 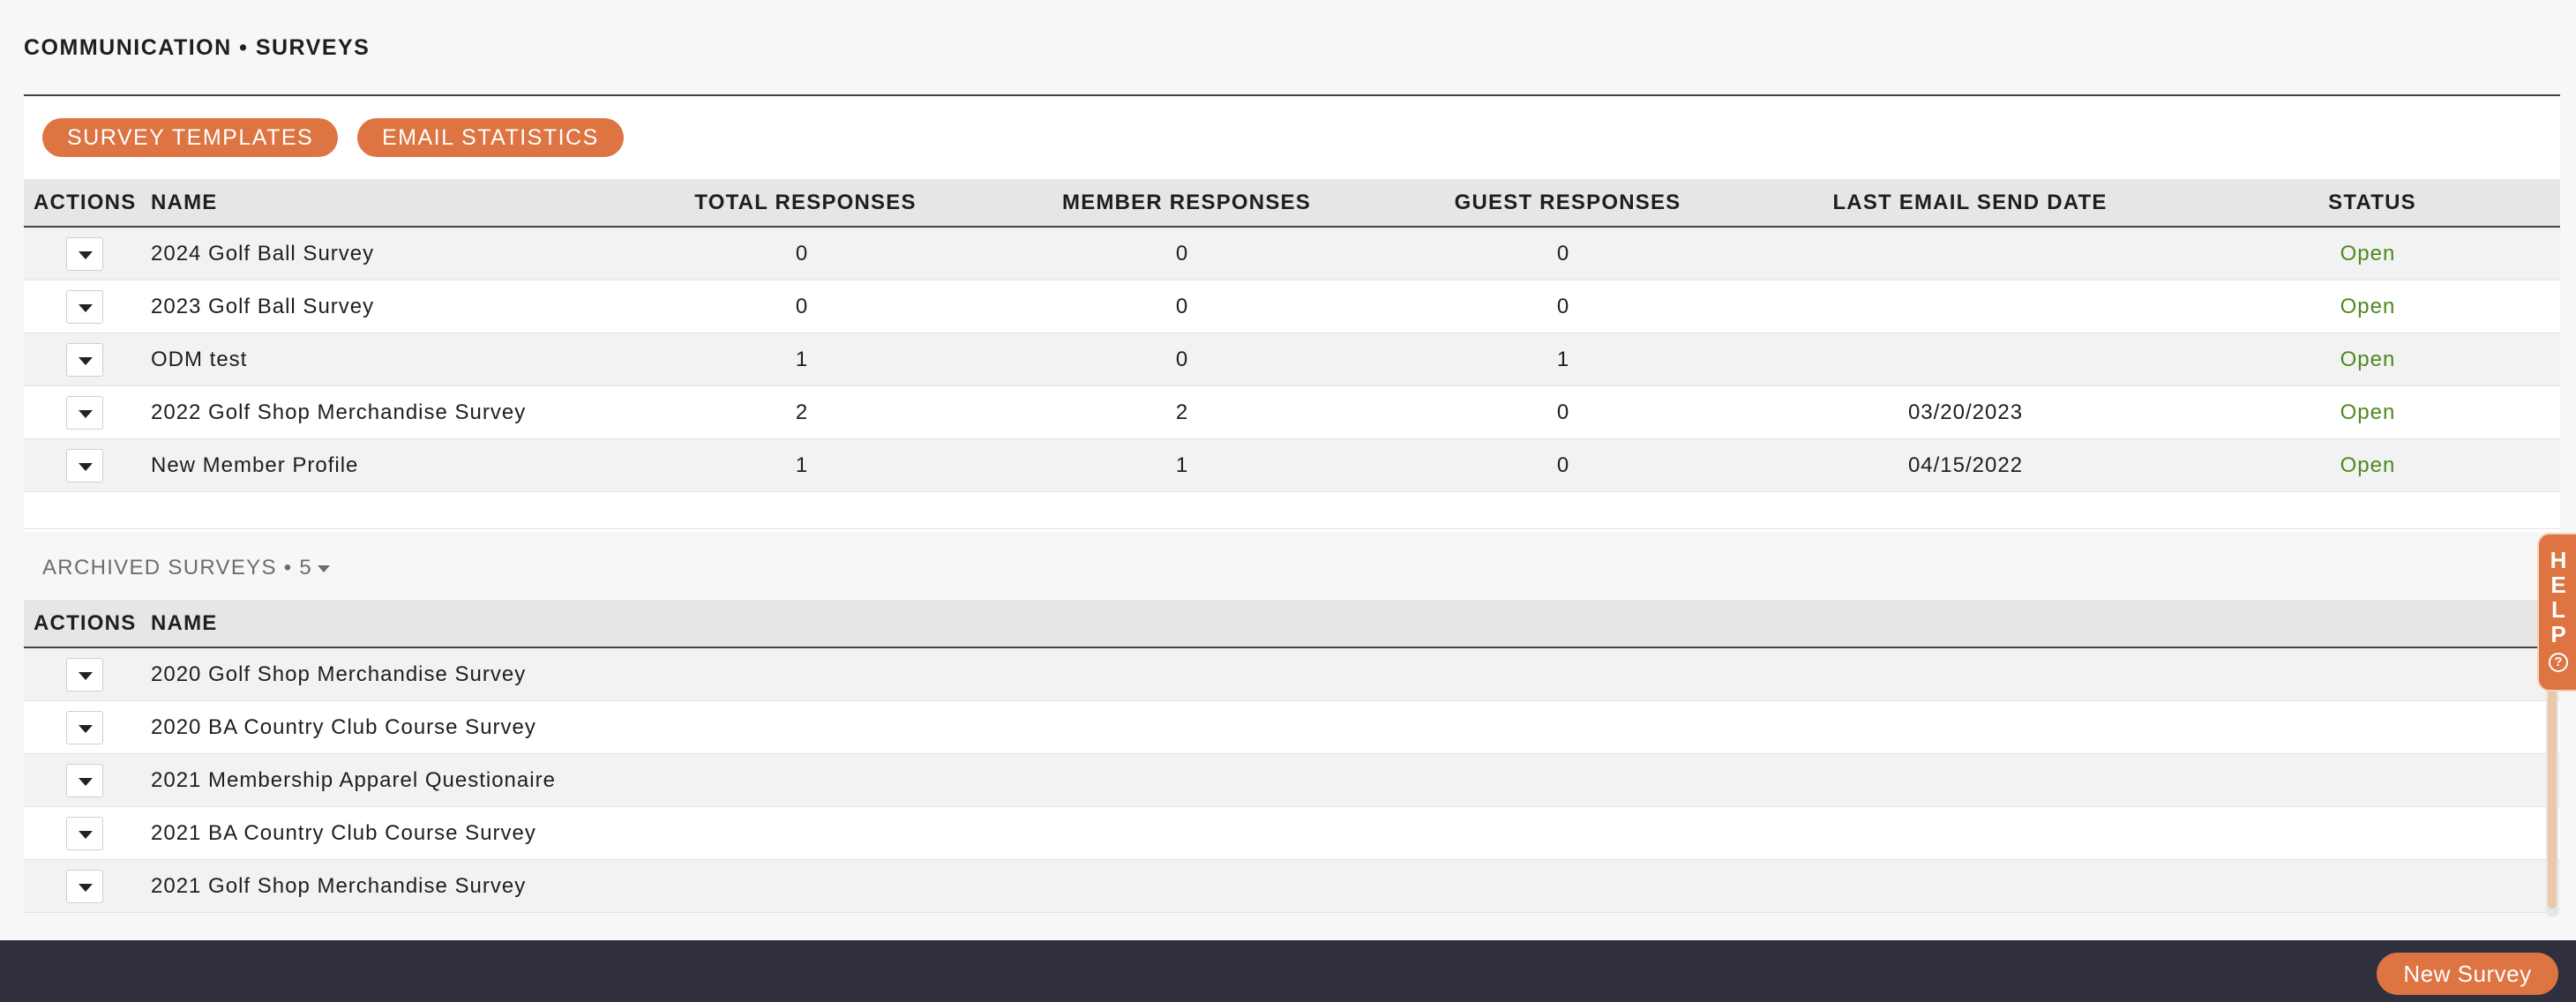 I want to click on archived-survey-name: 2021 Golf Shop Merchandise Survey, so click(x=339, y=886).